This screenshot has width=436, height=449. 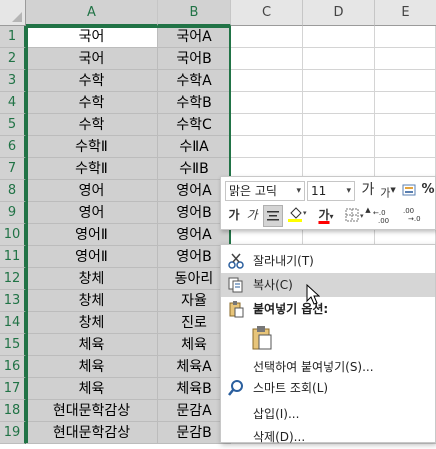 What do you see at coordinates (13, 279) in the screenshot?
I see `row-header: 12` at bounding box center [13, 279].